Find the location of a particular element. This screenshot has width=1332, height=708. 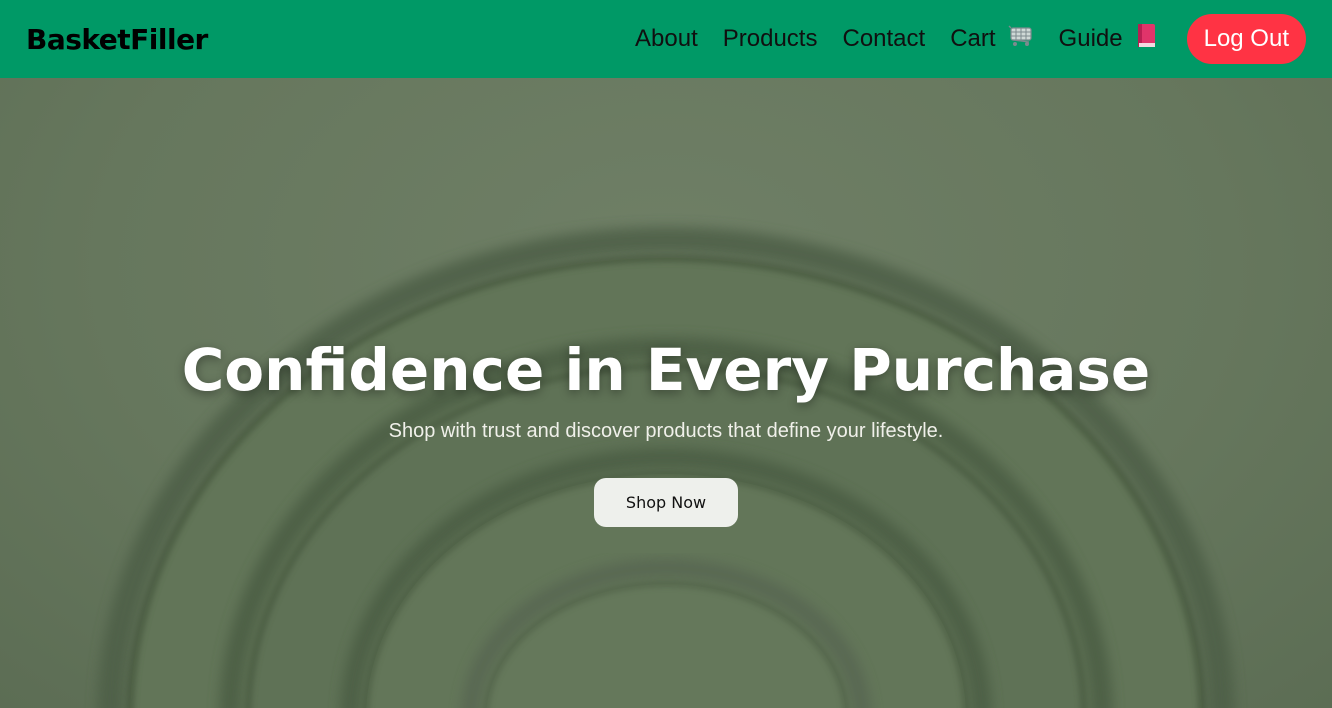

shopping-cart-icon is located at coordinates (1021, 39).